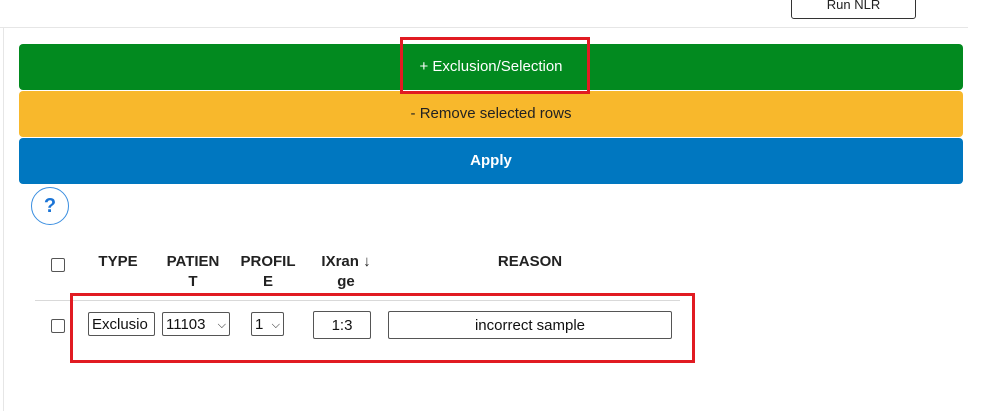 The image size is (993, 411). I want to click on highlight-box-add-button, so click(495, 65).